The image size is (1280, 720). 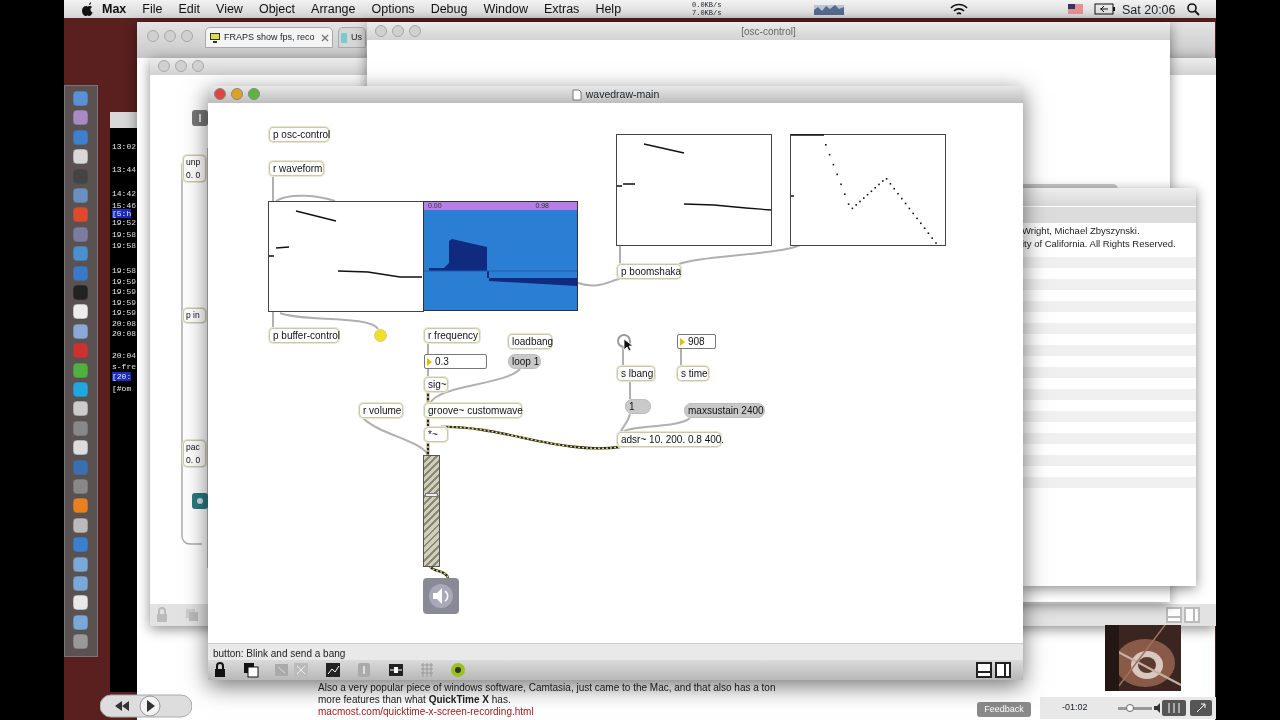 I want to click on chart-icon, so click(x=333, y=670).